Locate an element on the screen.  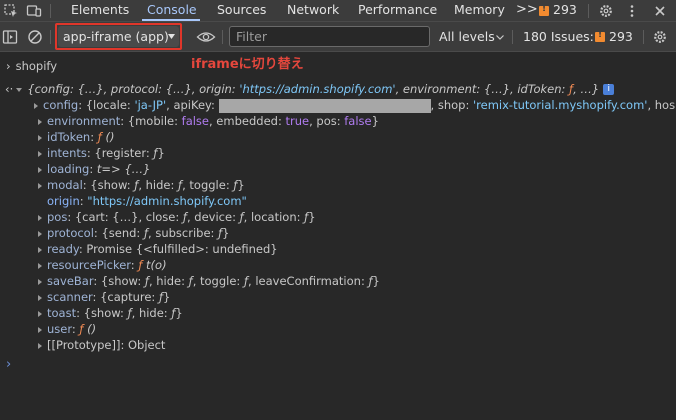
prop-scanner: scanner: {capture: ƒ} is located at coordinates (104, 297).